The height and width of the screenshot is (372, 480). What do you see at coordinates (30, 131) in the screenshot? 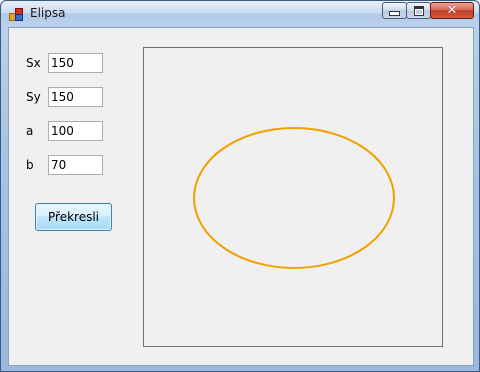
I see `label-a: a` at bounding box center [30, 131].